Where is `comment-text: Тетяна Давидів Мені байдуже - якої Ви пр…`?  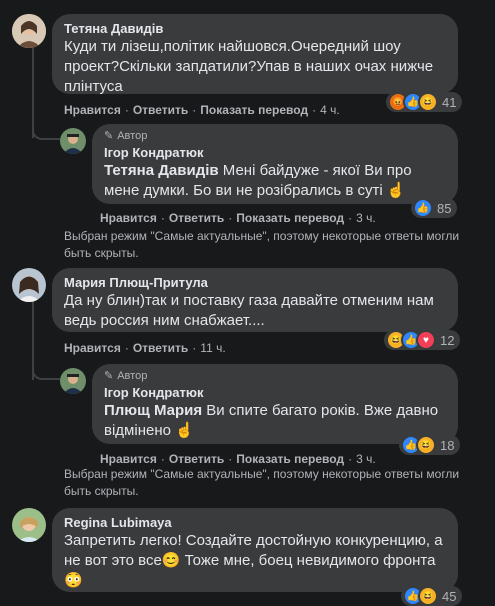 comment-text: Тетяна Давидів Мені байдуже - якої Ви пр… is located at coordinates (258, 180).